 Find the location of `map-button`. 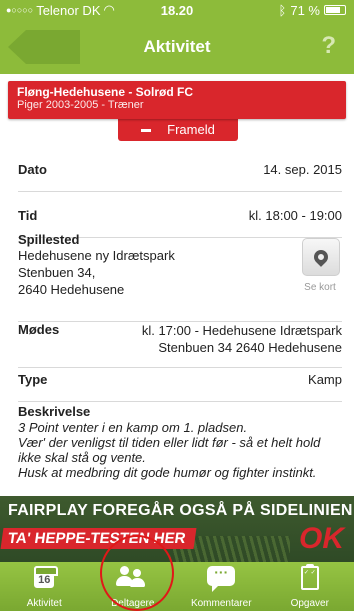

map-button is located at coordinates (321, 257).